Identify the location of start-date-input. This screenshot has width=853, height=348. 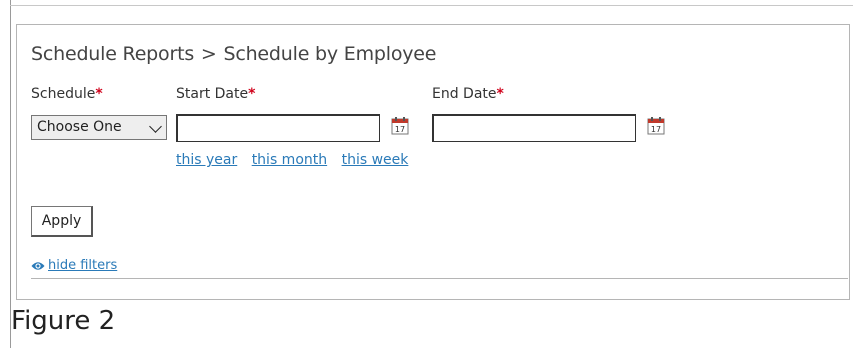
(278, 128).